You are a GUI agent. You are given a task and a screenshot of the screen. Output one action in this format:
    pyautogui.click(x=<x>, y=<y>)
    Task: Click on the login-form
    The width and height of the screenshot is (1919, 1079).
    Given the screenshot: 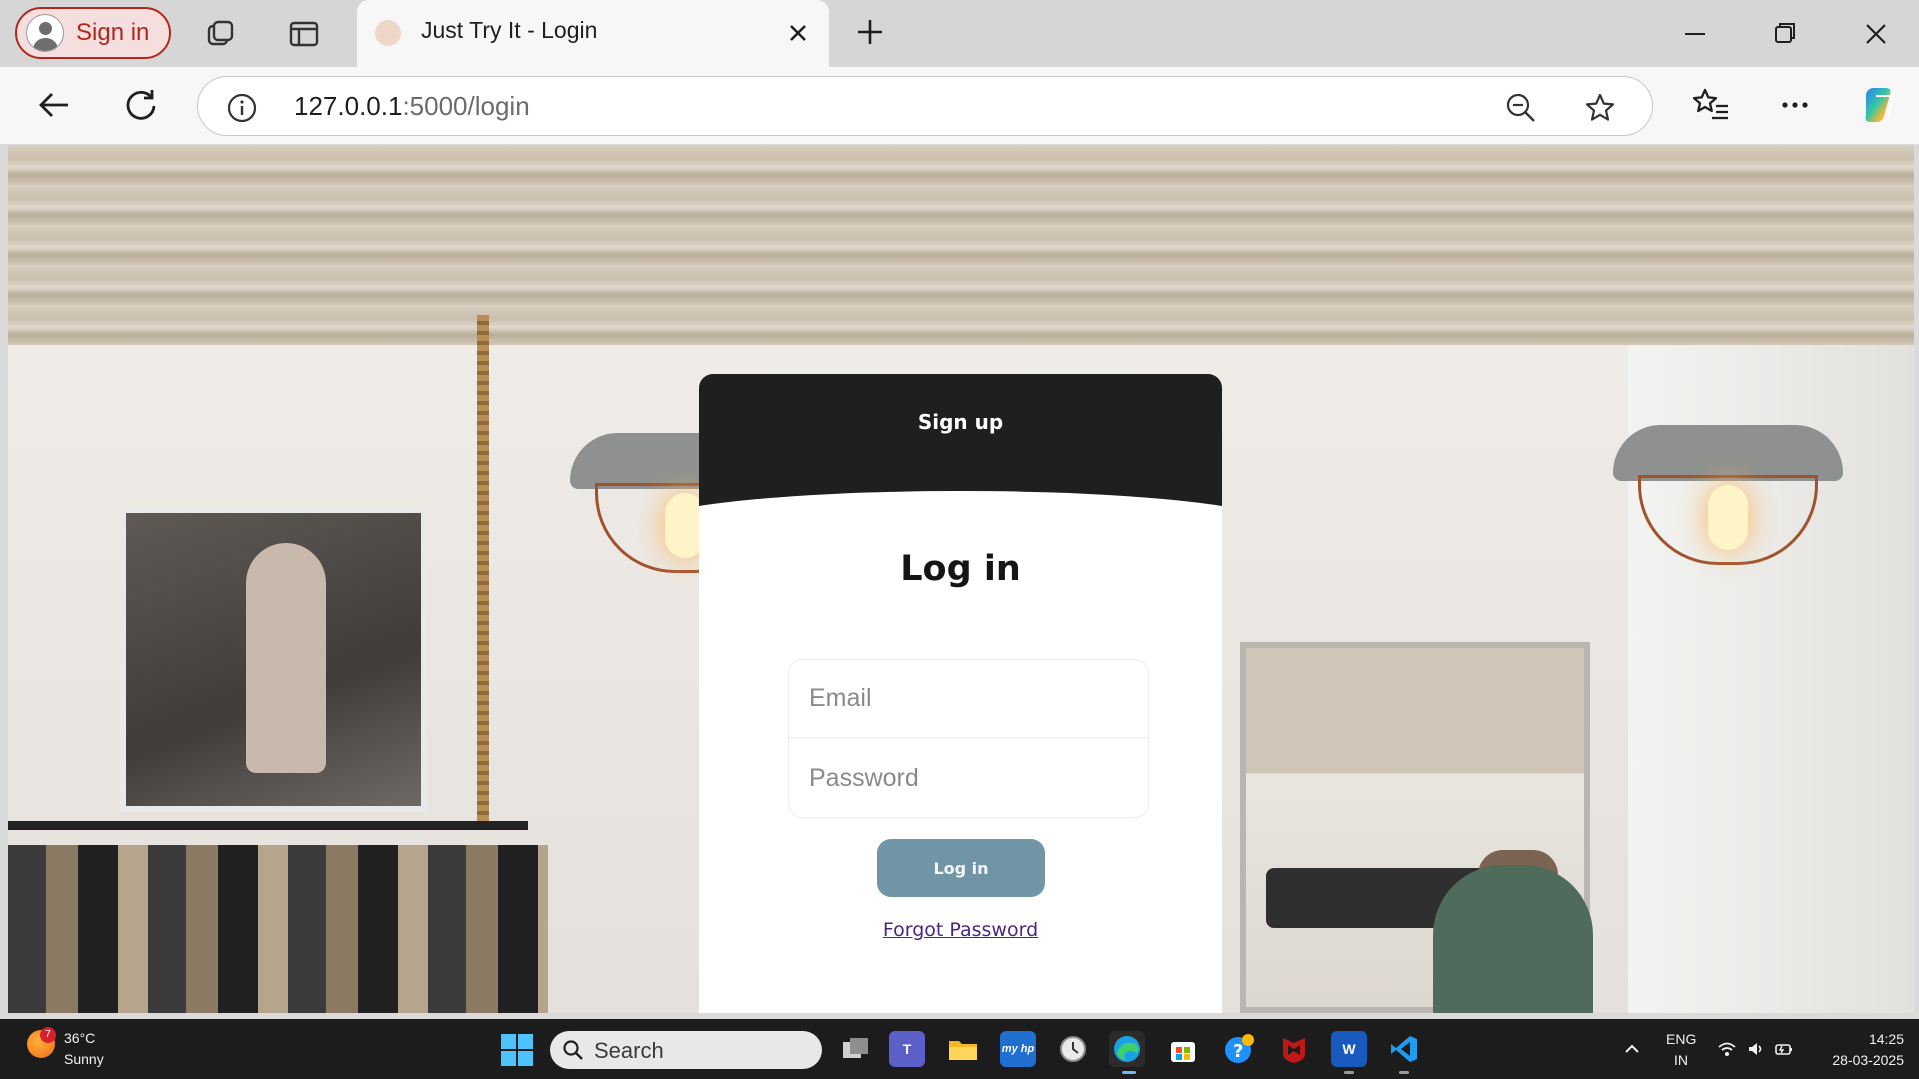 What is the action you would take?
    pyautogui.click(x=968, y=738)
    